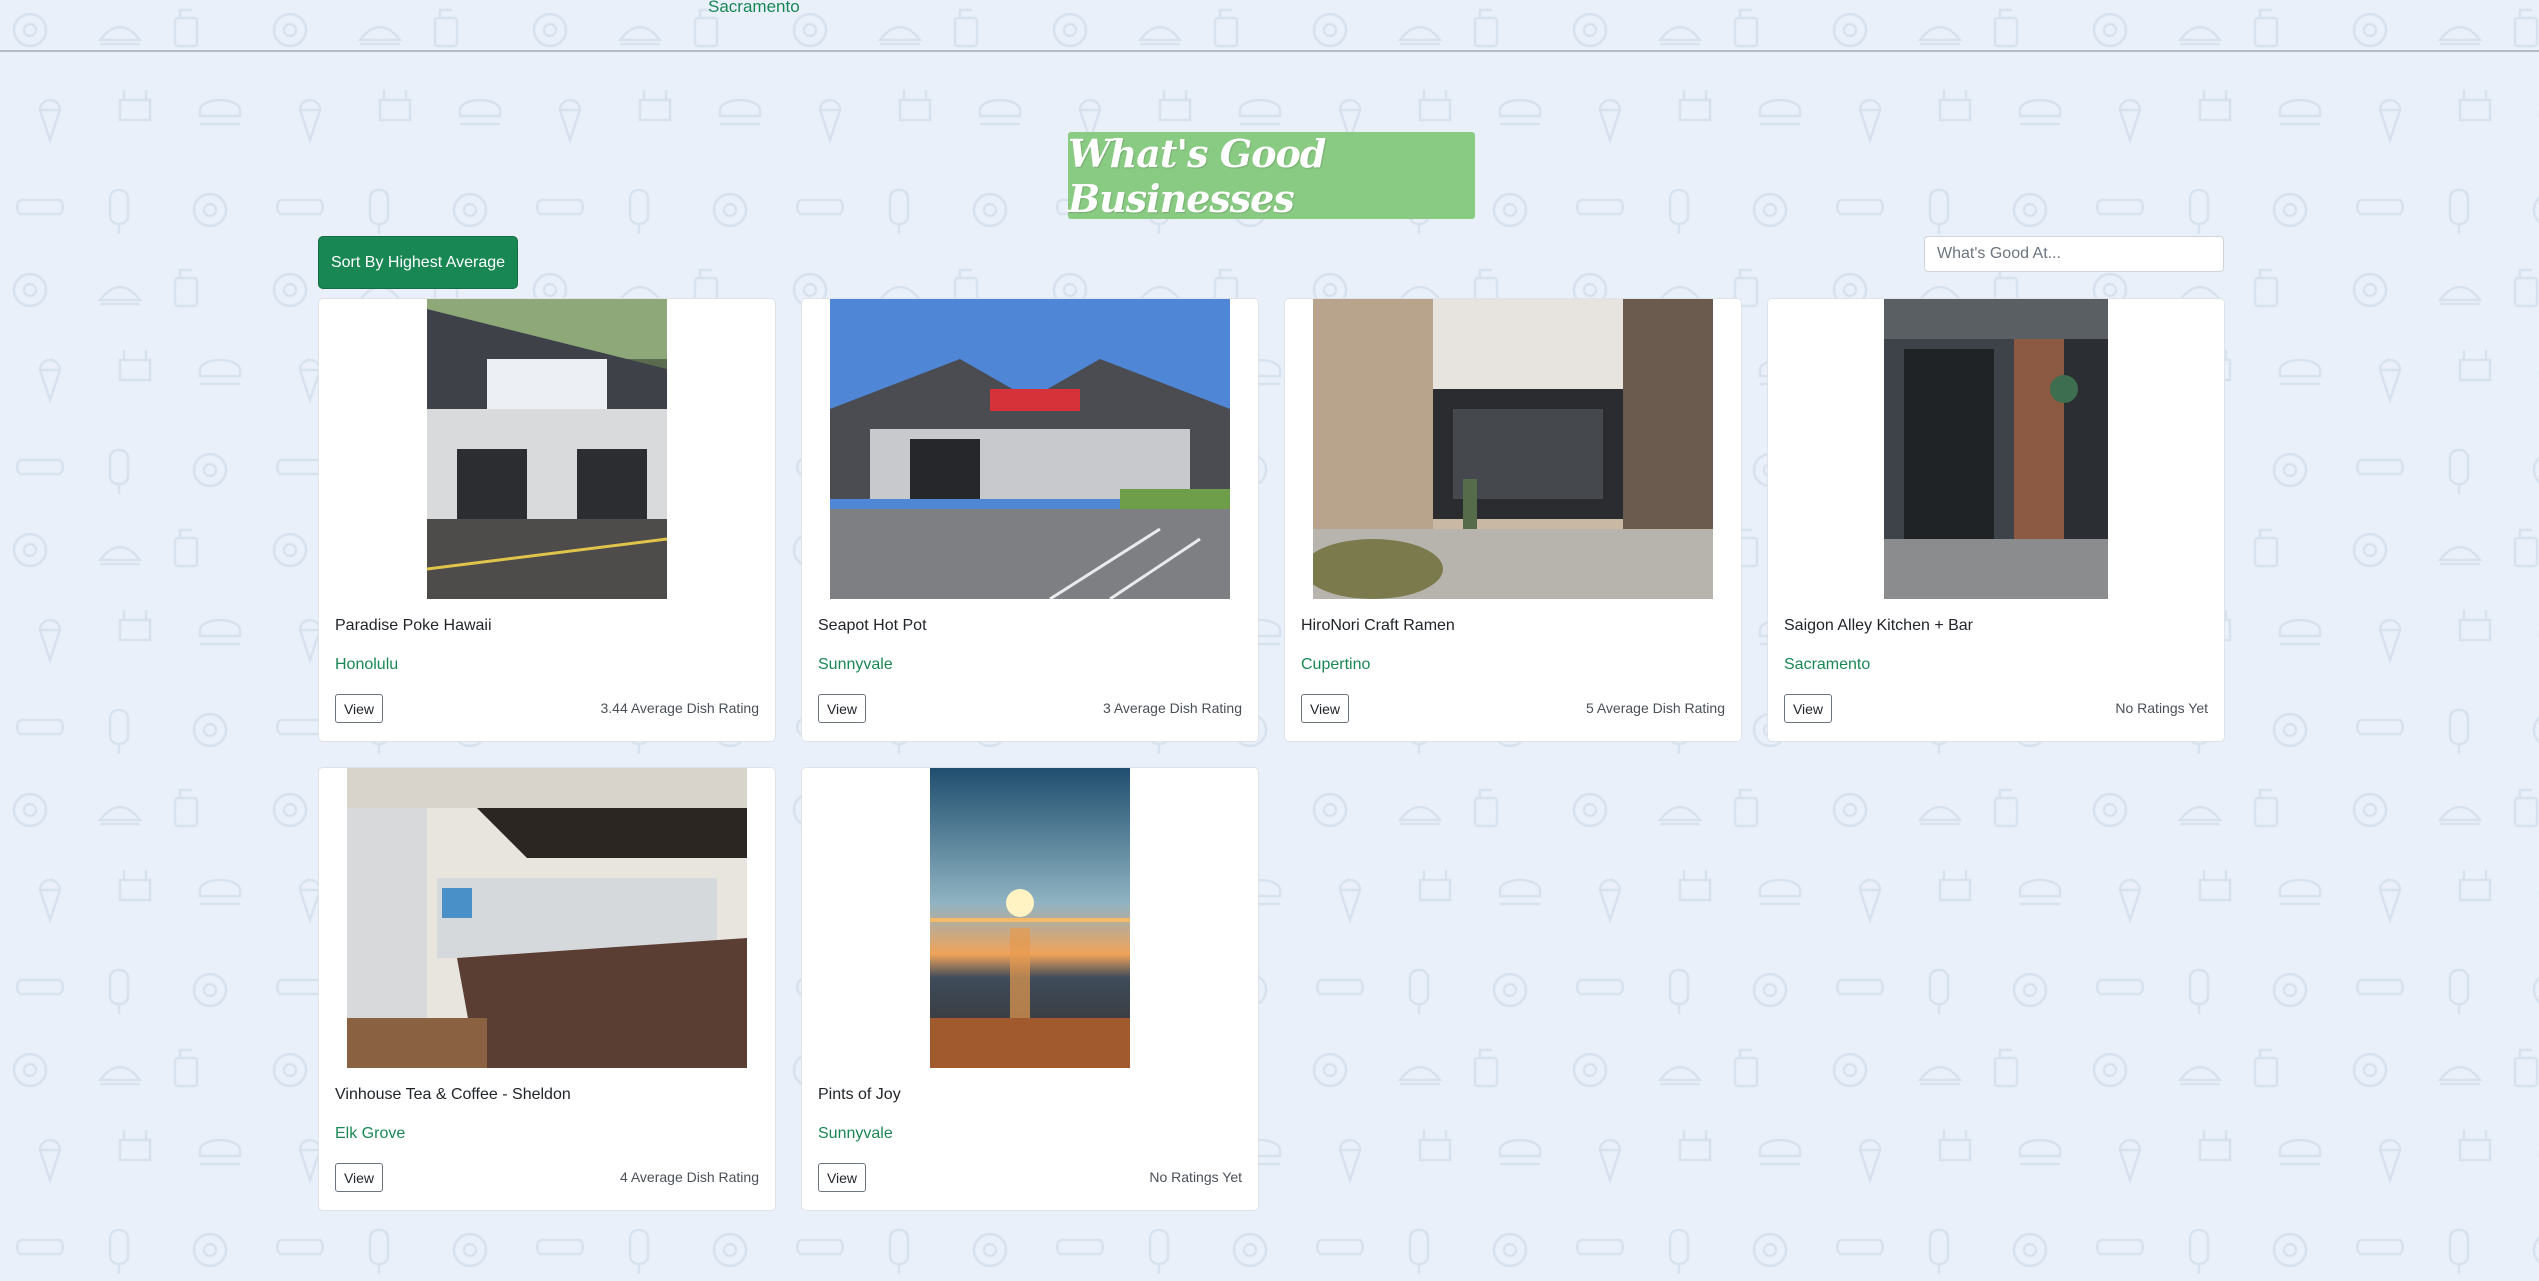 This screenshot has width=2539, height=1281. What do you see at coordinates (754, 8) in the screenshot?
I see `navbar-city-link: Sacramento` at bounding box center [754, 8].